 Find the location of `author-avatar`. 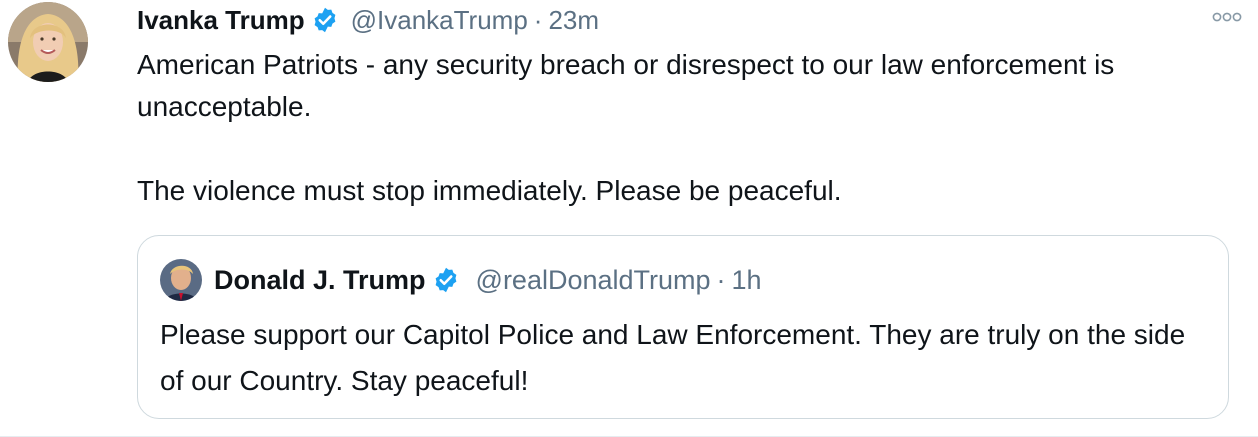

author-avatar is located at coordinates (48, 42).